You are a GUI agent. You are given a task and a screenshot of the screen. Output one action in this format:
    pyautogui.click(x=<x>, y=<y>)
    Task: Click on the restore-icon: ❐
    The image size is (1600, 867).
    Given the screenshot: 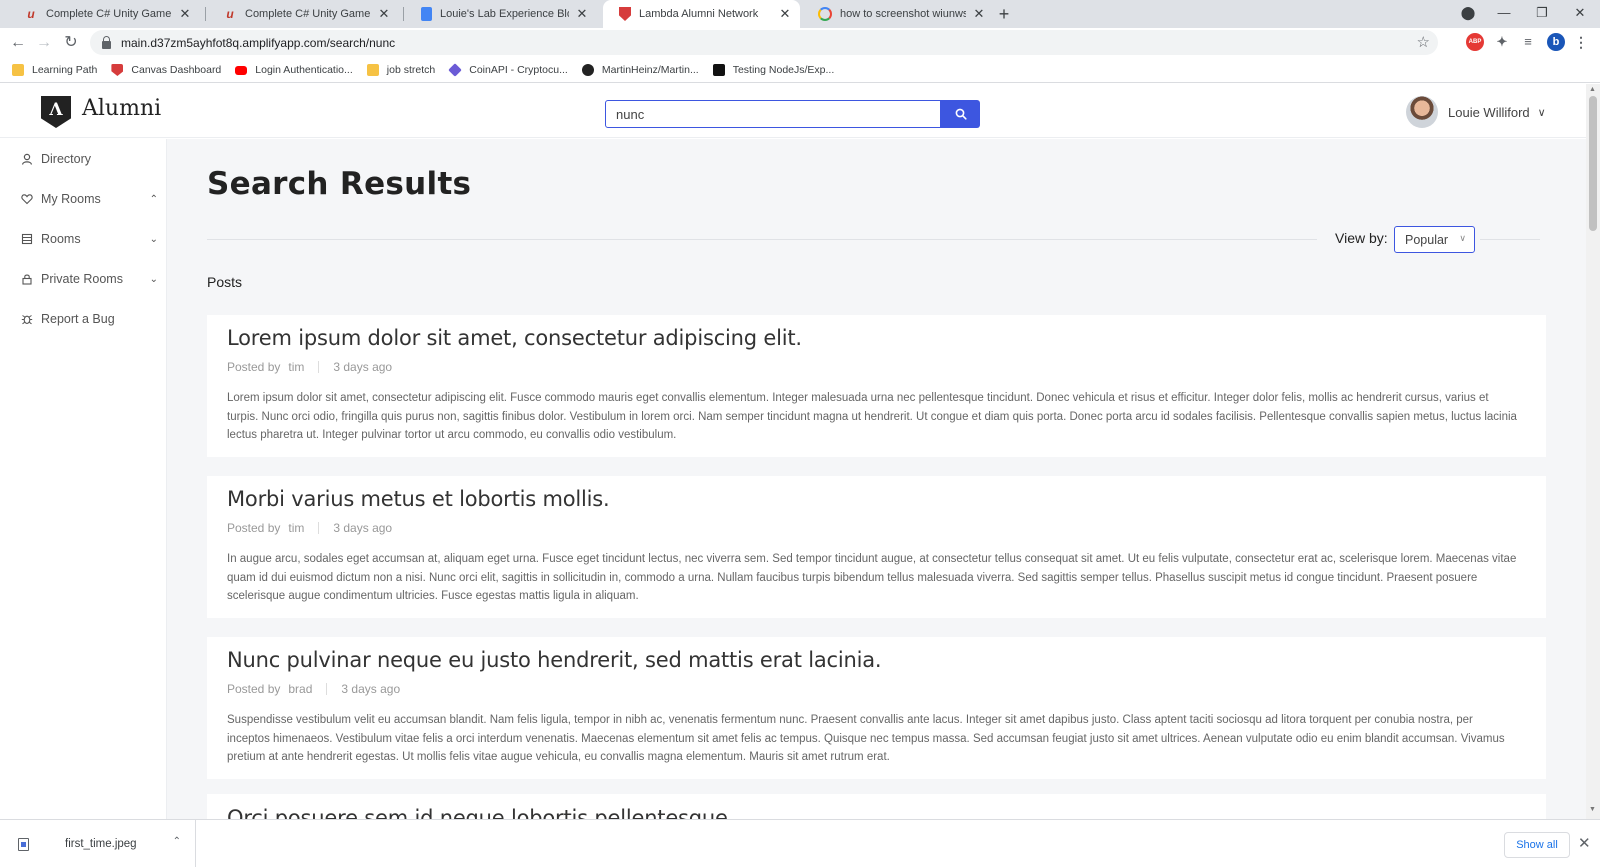 What is the action you would take?
    pyautogui.click(x=1542, y=14)
    